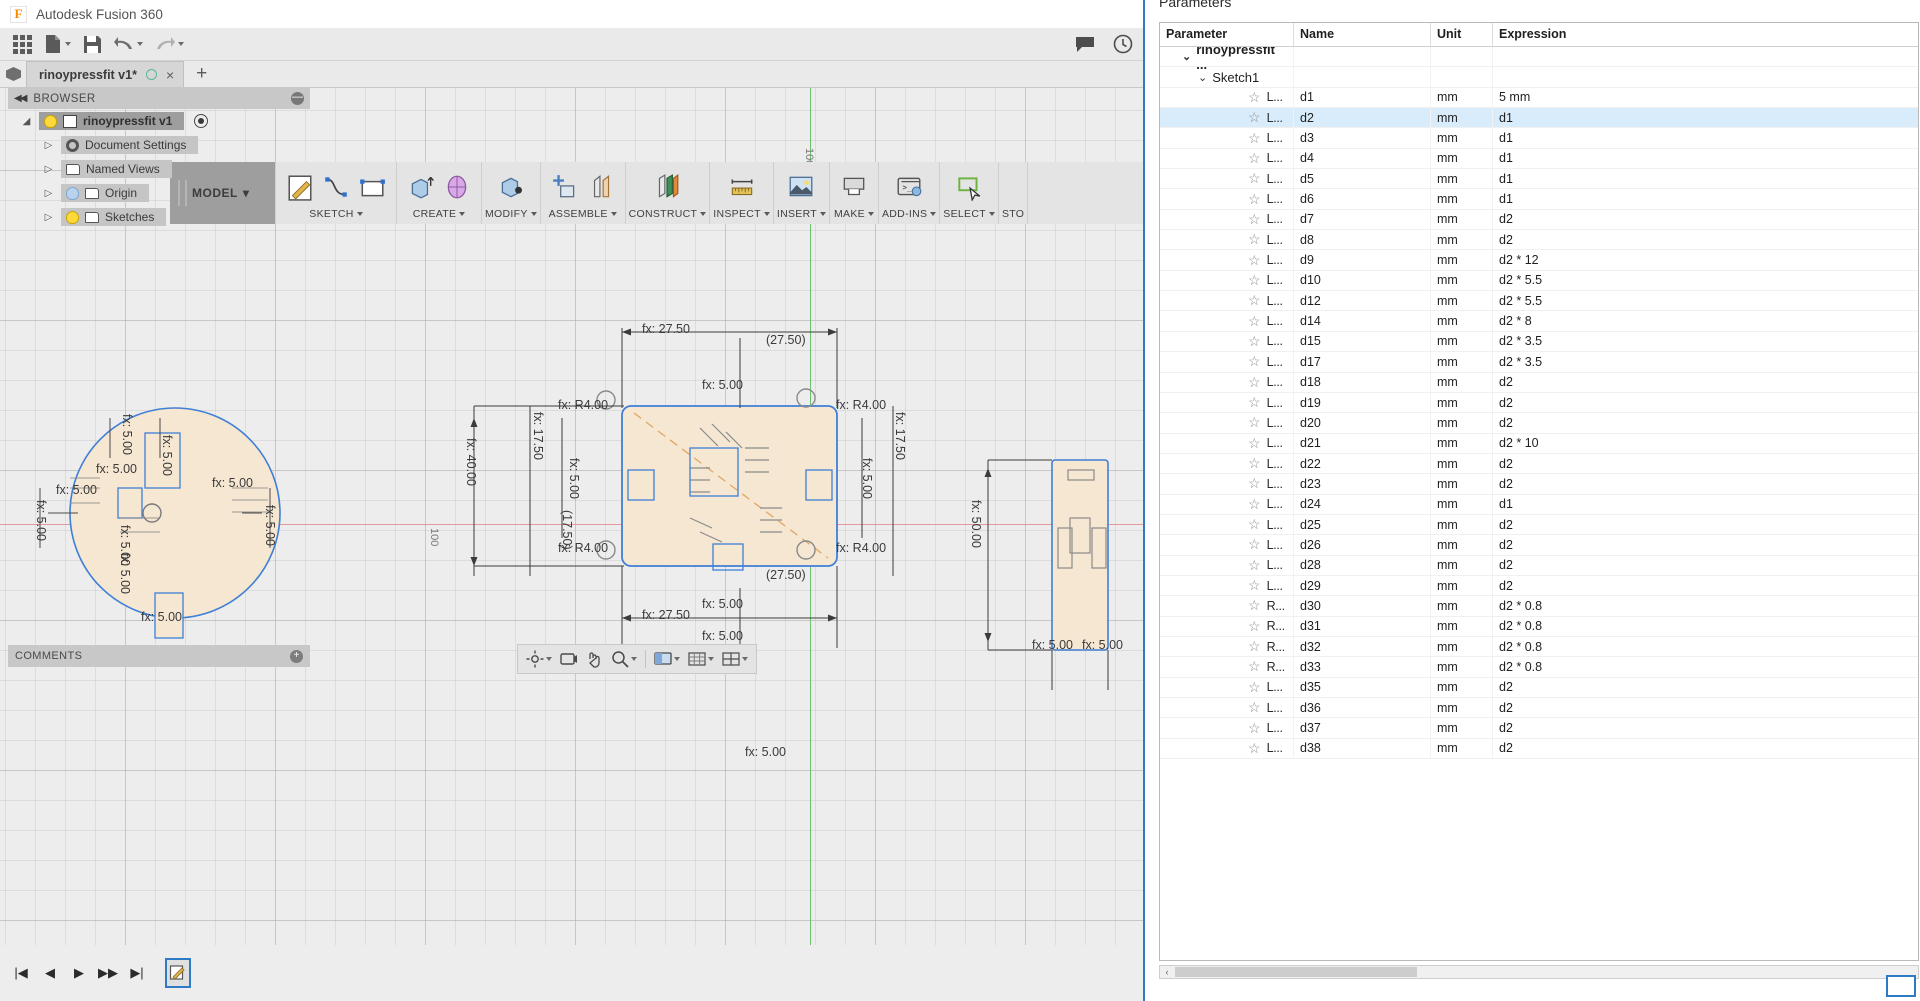 This screenshot has width=1920, height=1001. What do you see at coordinates (802, 193) in the screenshot?
I see `ribbon-panel-insert: INSERT` at bounding box center [802, 193].